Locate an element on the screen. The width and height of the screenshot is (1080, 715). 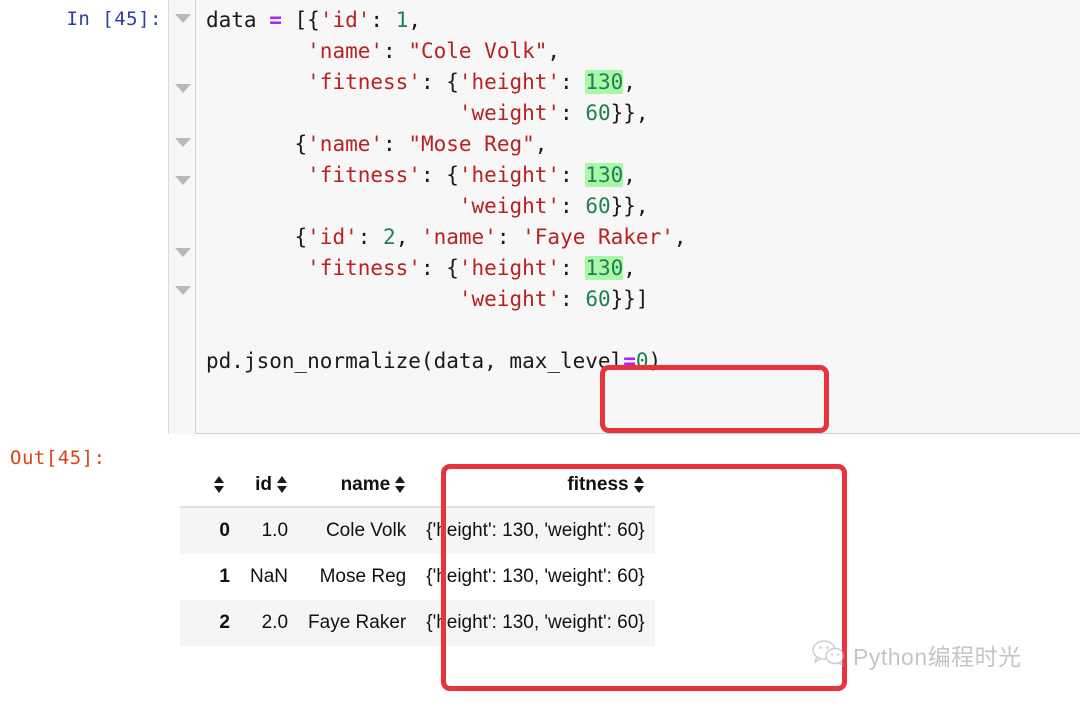
code-token: 'id' is located at coordinates (332, 237).